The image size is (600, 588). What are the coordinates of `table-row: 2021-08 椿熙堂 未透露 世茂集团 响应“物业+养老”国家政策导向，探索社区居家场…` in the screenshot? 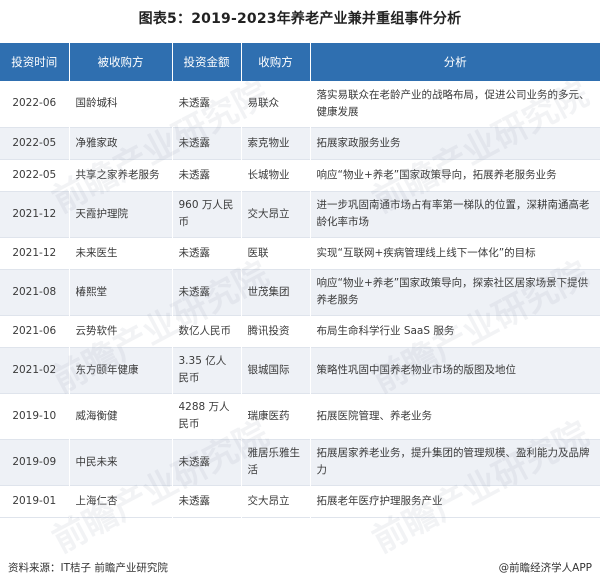 It's located at (300, 292).